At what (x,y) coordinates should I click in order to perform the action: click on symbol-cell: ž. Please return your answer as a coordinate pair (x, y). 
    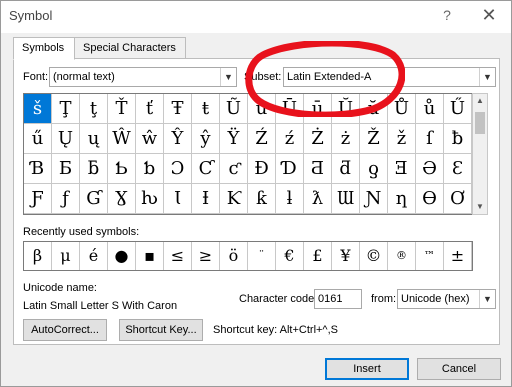
    Looking at the image, I should click on (402, 139).